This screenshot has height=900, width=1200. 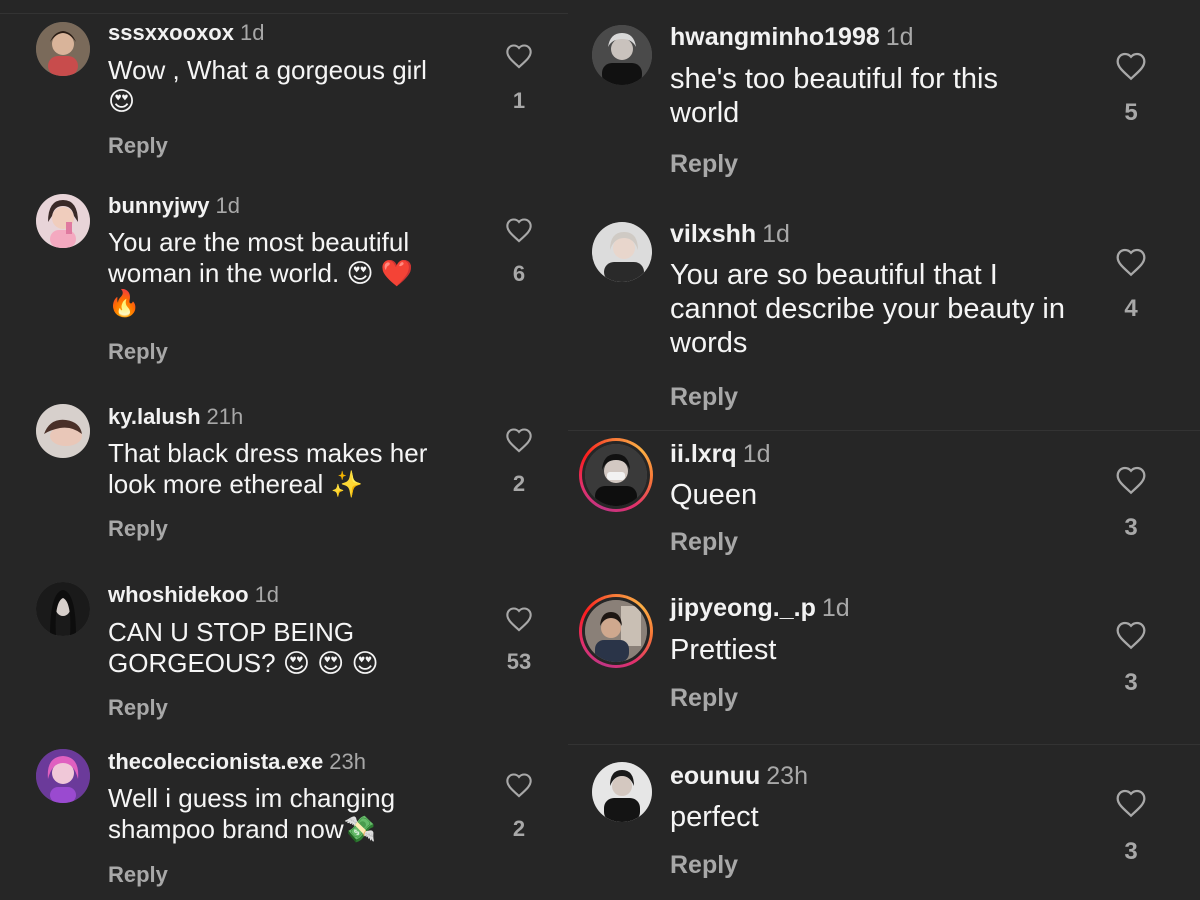 I want to click on username: bunnyjwy, so click(x=158, y=205).